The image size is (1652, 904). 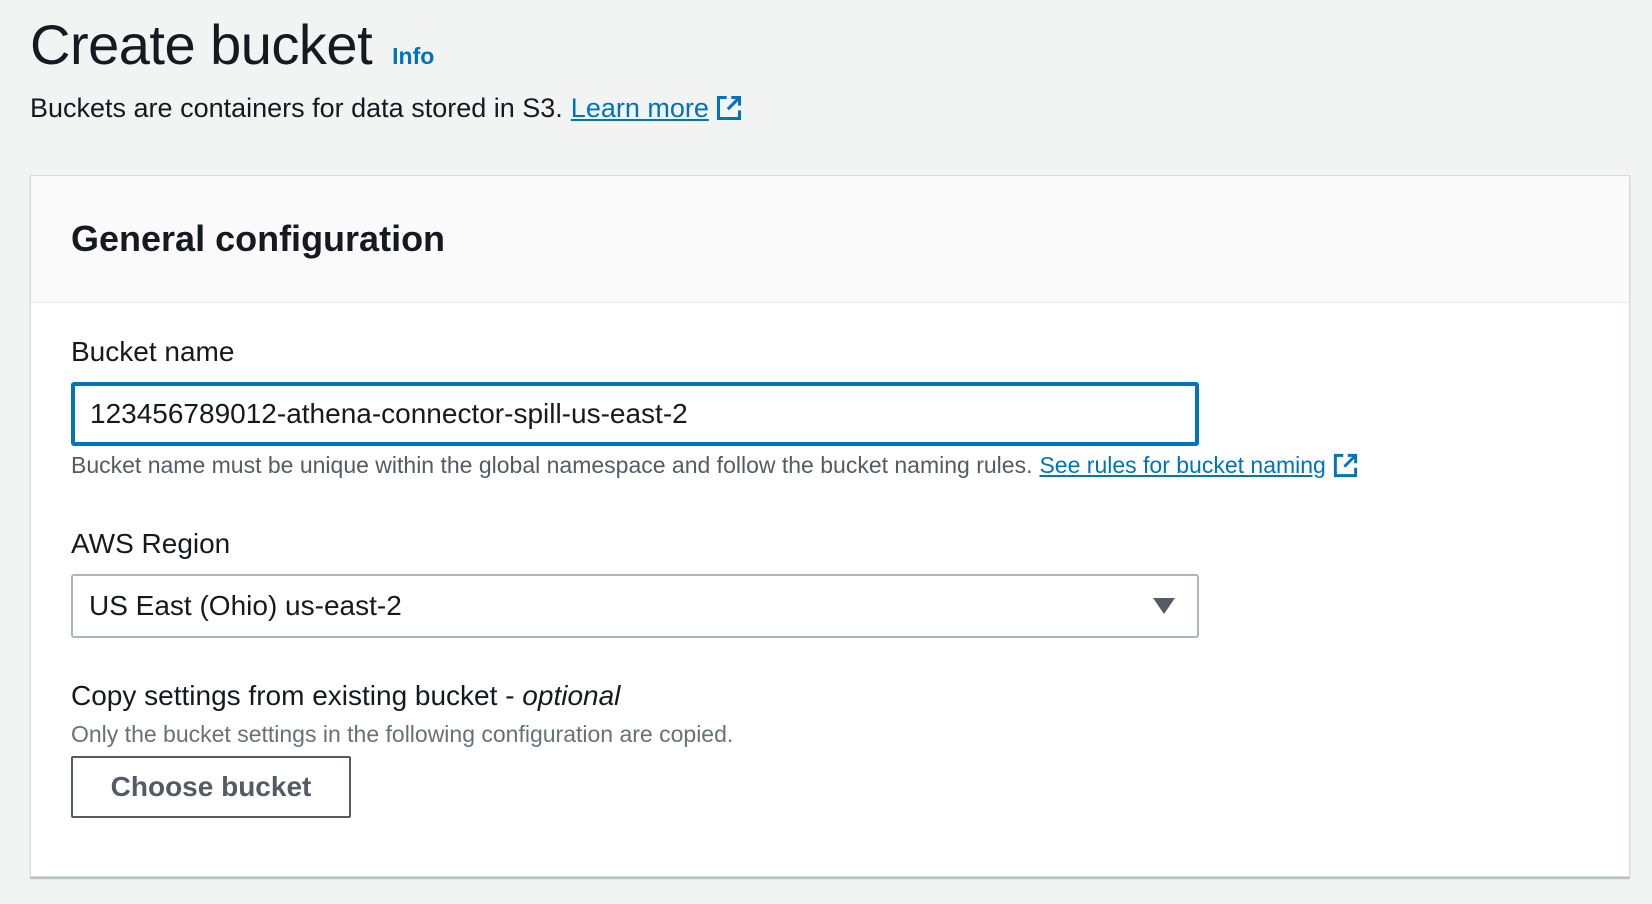 What do you see at coordinates (151, 543) in the screenshot?
I see `aws-region-label: AWS Region` at bounding box center [151, 543].